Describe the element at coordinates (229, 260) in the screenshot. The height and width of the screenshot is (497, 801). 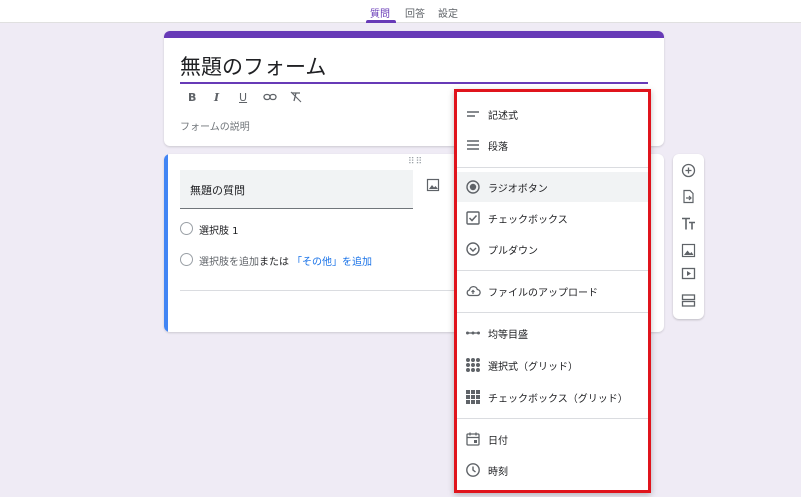
I see `add-option-link: 選択肢を追加` at that location.